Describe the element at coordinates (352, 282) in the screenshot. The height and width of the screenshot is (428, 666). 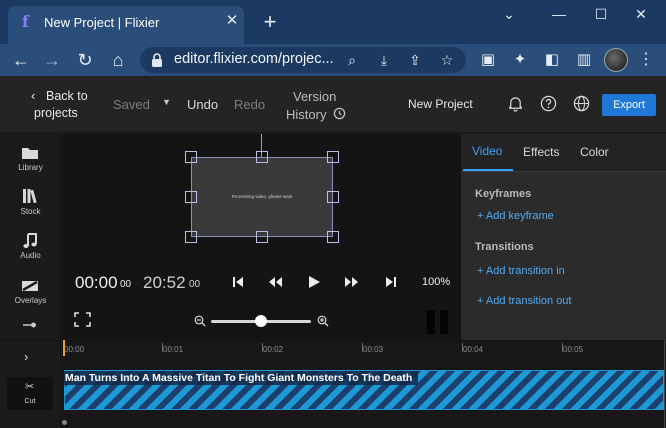
I see `fast-forward-icon` at that location.